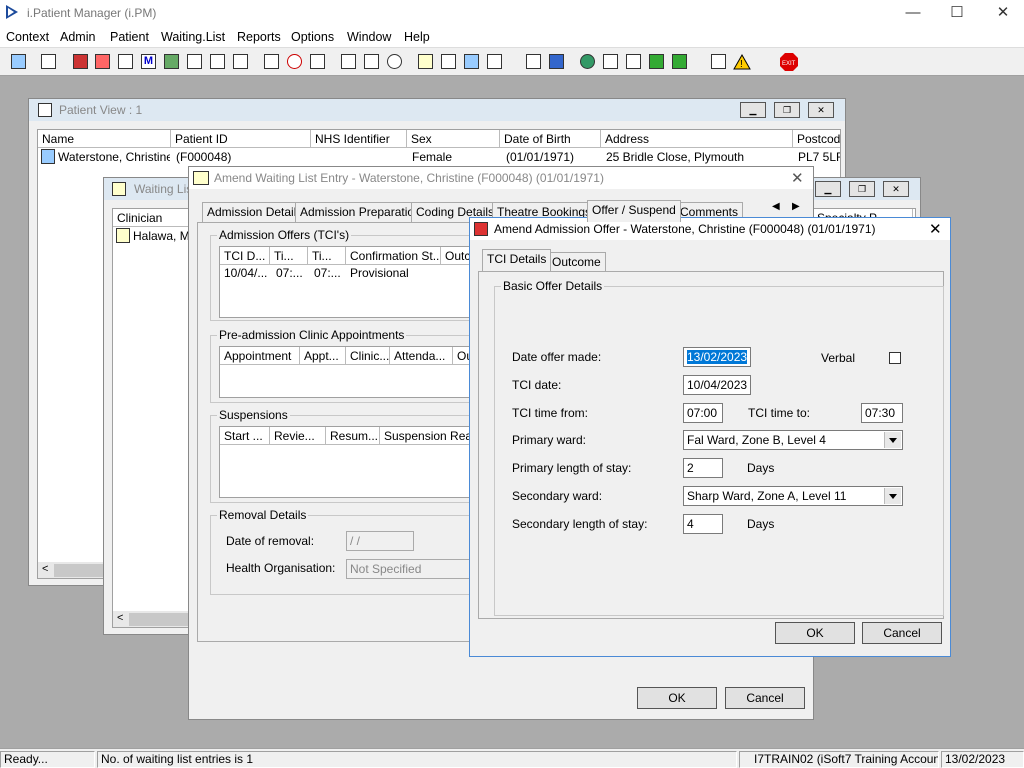 This screenshot has width=1024, height=768. What do you see at coordinates (776, 206) in the screenshot?
I see `tab-scroll-left-icon: ◀` at bounding box center [776, 206].